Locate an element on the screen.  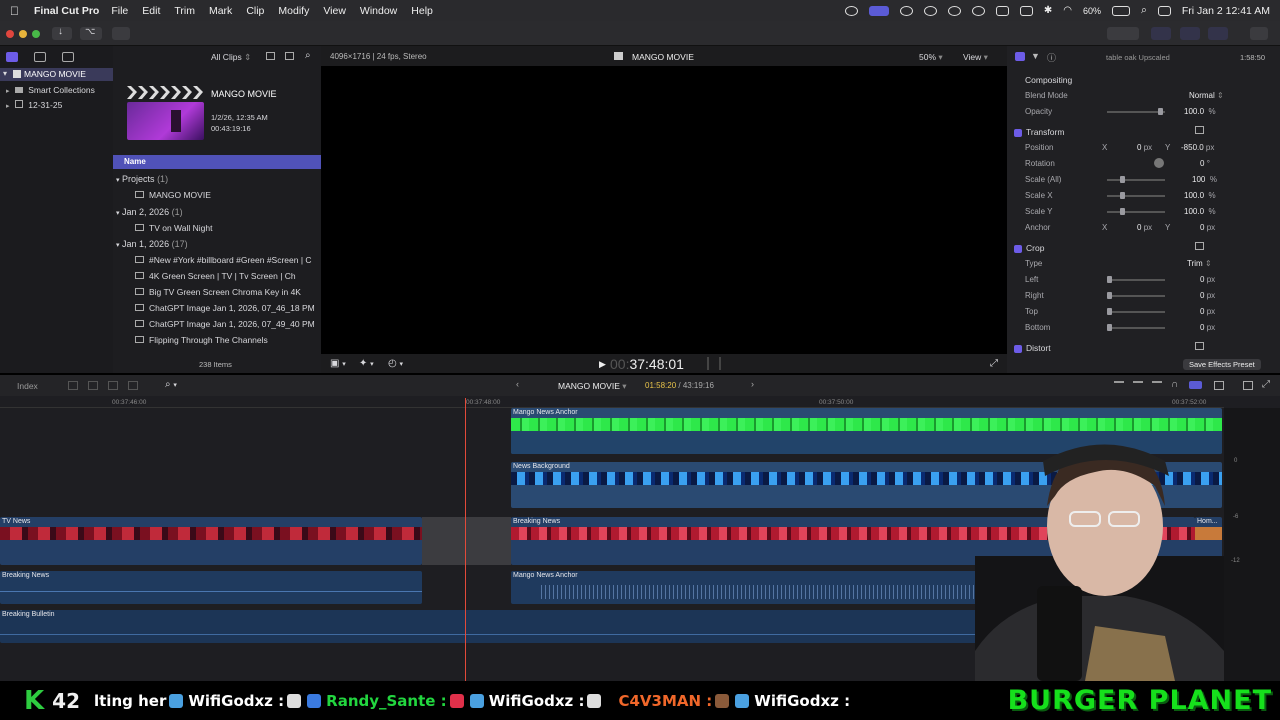
clip-tv-news: TV News is located at coordinates (211, 541).